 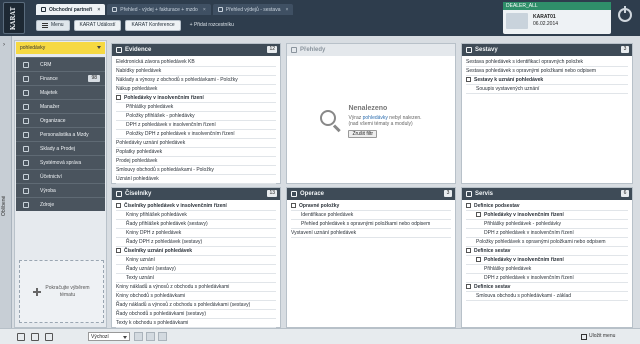 I want to click on layout-list-icon, so click(x=35, y=337).